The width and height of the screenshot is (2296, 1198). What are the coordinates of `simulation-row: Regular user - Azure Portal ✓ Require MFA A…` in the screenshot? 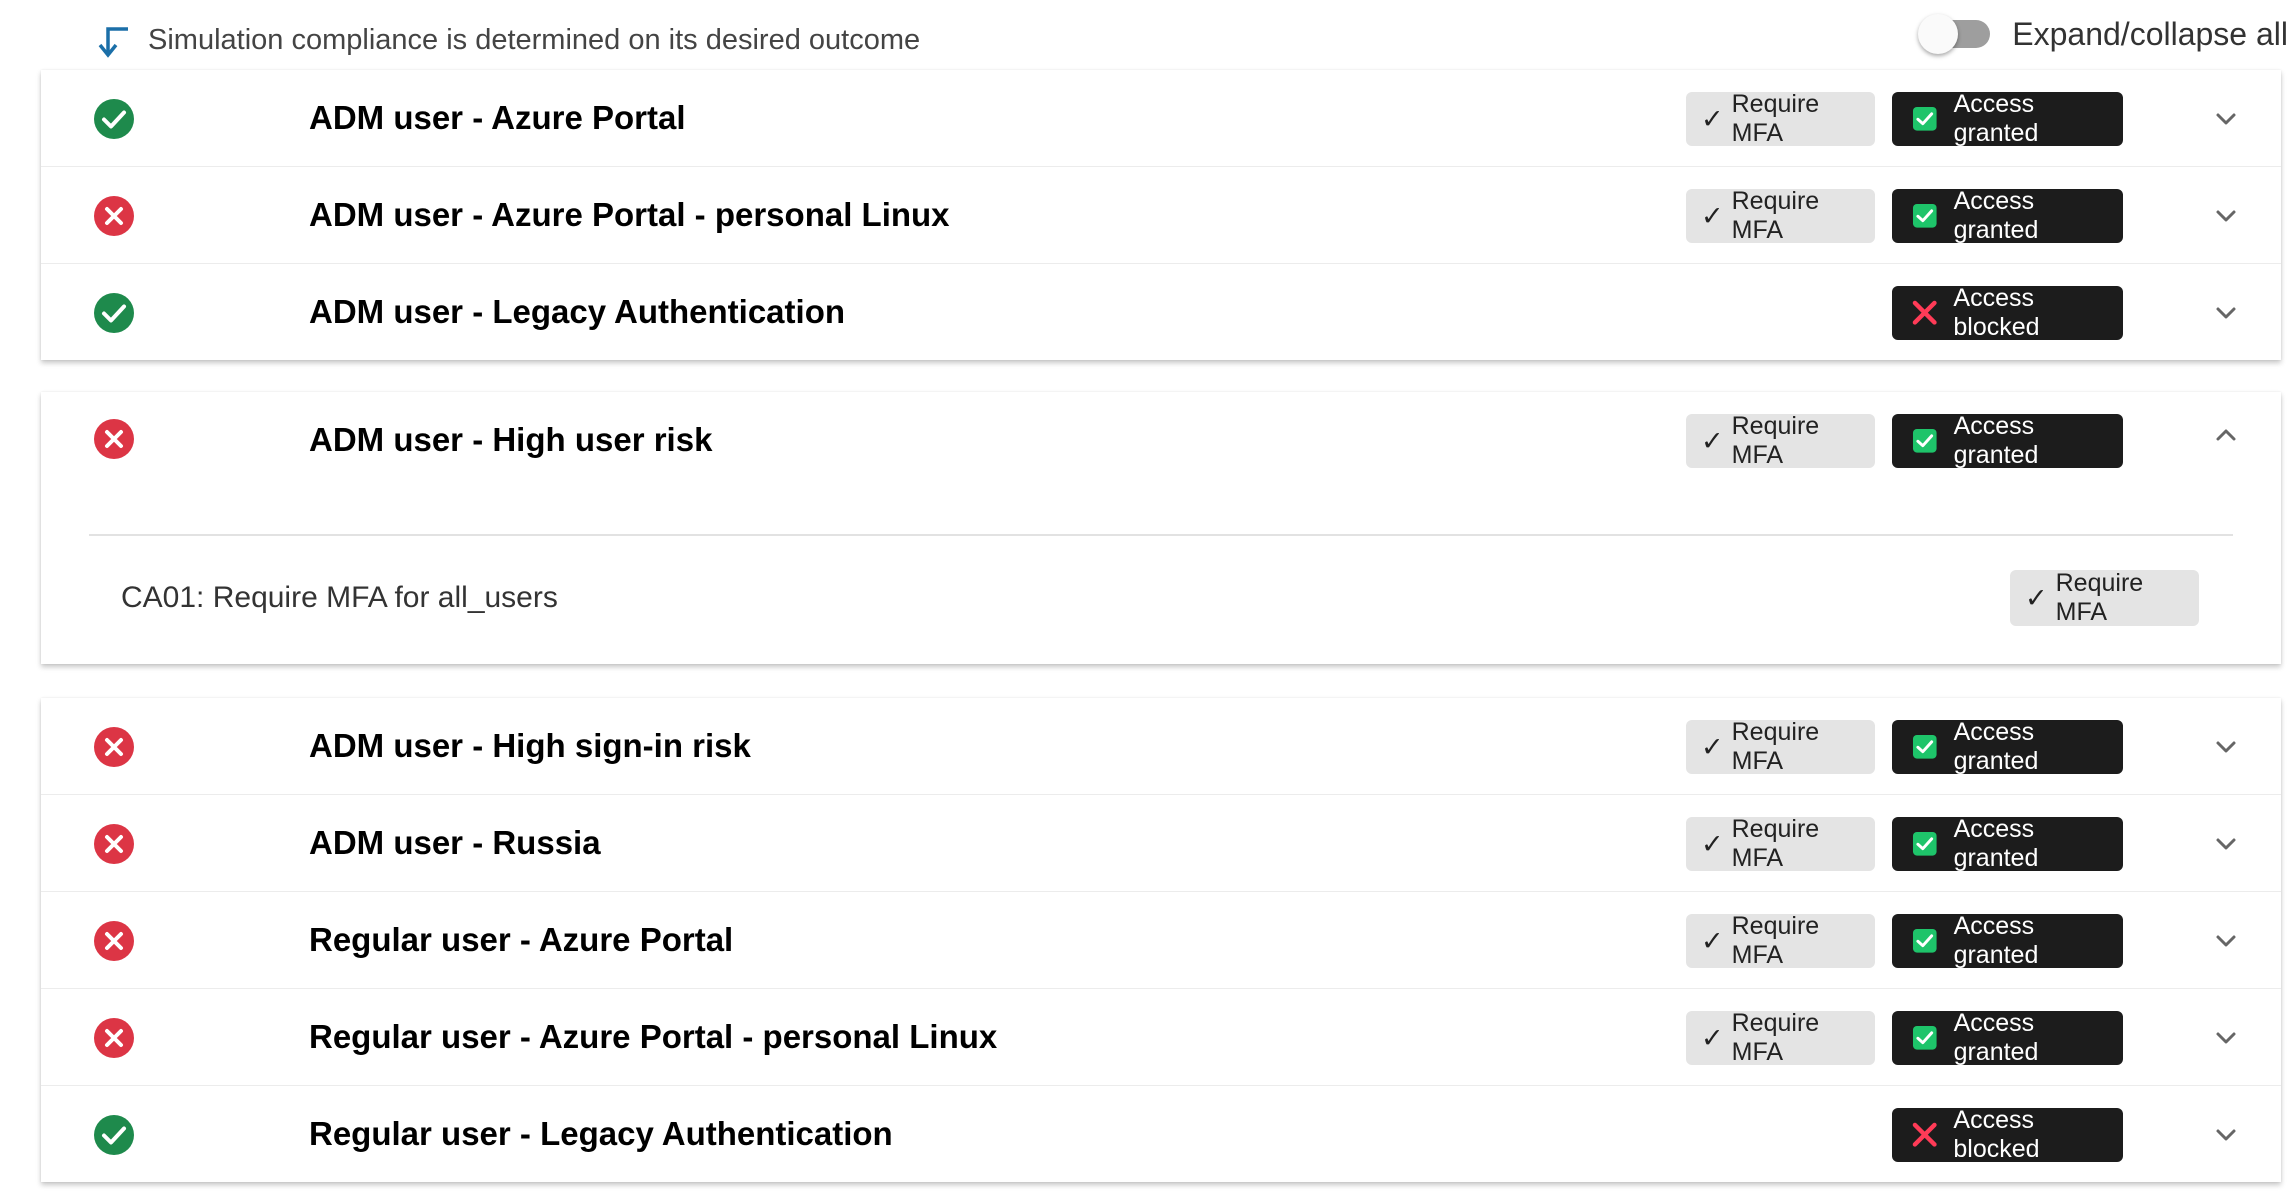 It's located at (1161, 940).